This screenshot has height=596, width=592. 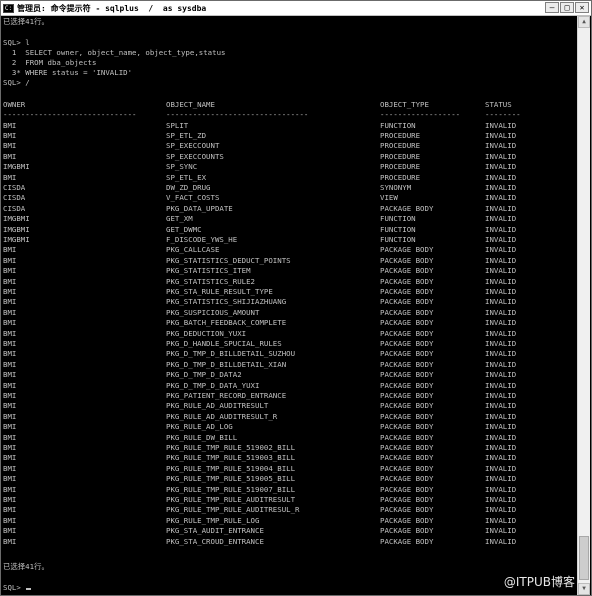 I want to click on watermark: @ITPUB博客, so click(x=539, y=582).